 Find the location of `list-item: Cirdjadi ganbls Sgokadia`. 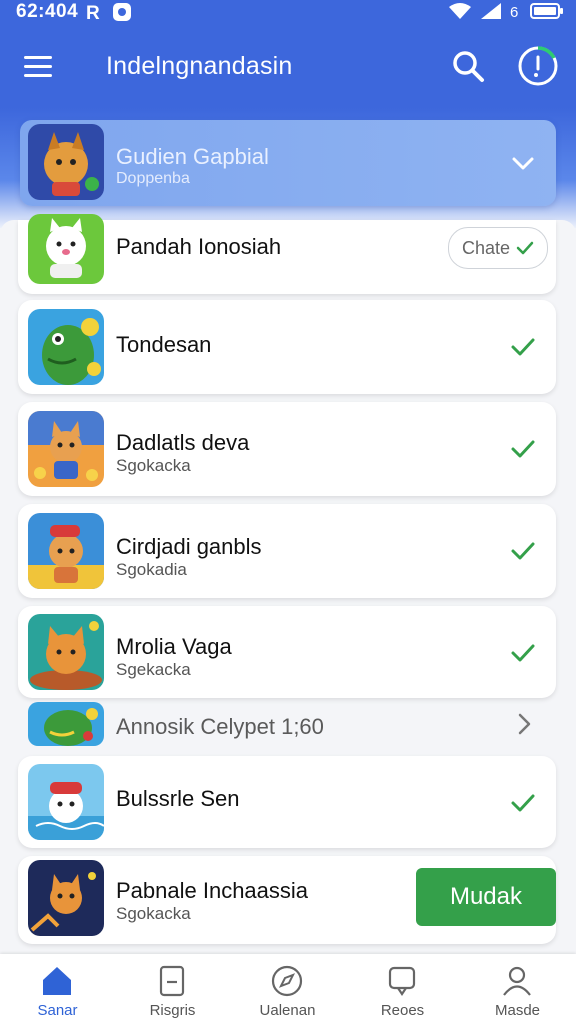

list-item: Cirdjadi ganbls Sgokadia is located at coordinates (287, 551).